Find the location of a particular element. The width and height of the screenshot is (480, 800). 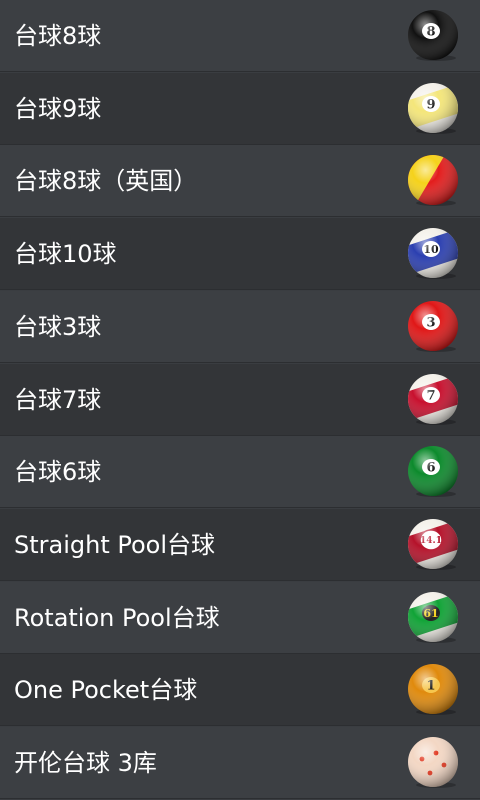

game-item-label: 台球7球 is located at coordinates (58, 400).